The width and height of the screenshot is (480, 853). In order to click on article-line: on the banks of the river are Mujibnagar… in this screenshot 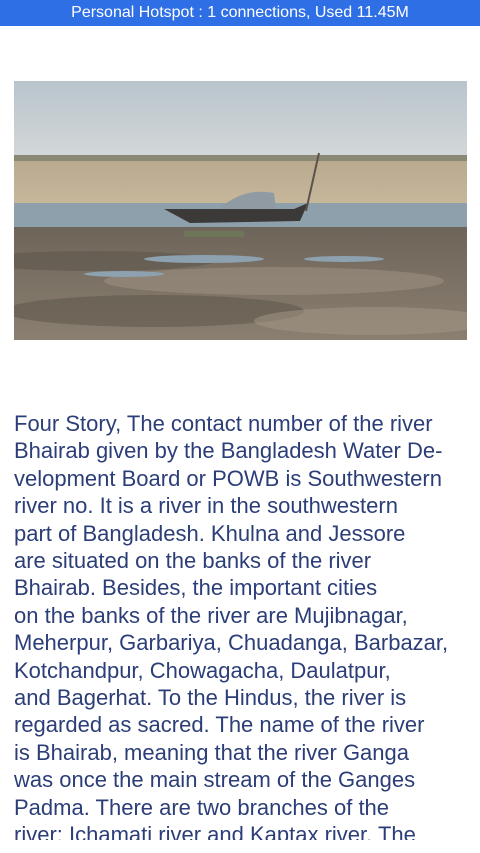, I will do `click(211, 615)`.